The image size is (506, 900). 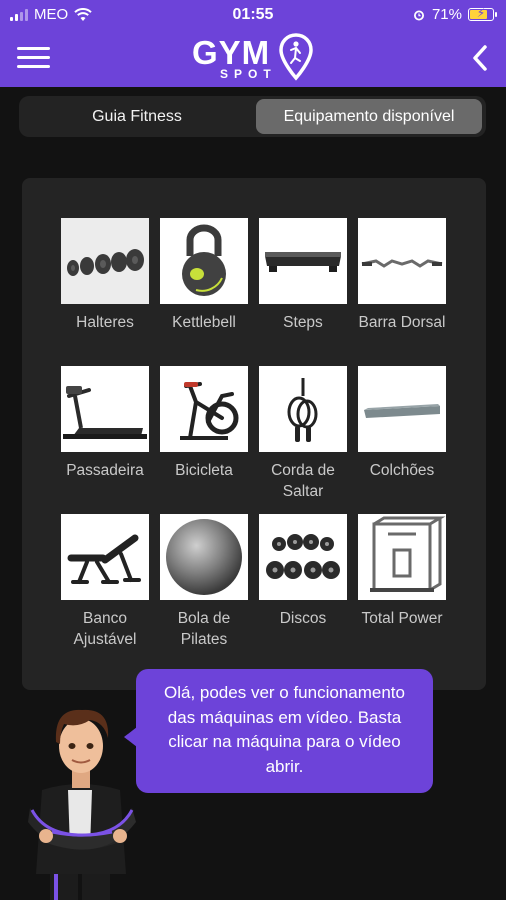 What do you see at coordinates (296, 57) in the screenshot?
I see `location-pin-icon` at bounding box center [296, 57].